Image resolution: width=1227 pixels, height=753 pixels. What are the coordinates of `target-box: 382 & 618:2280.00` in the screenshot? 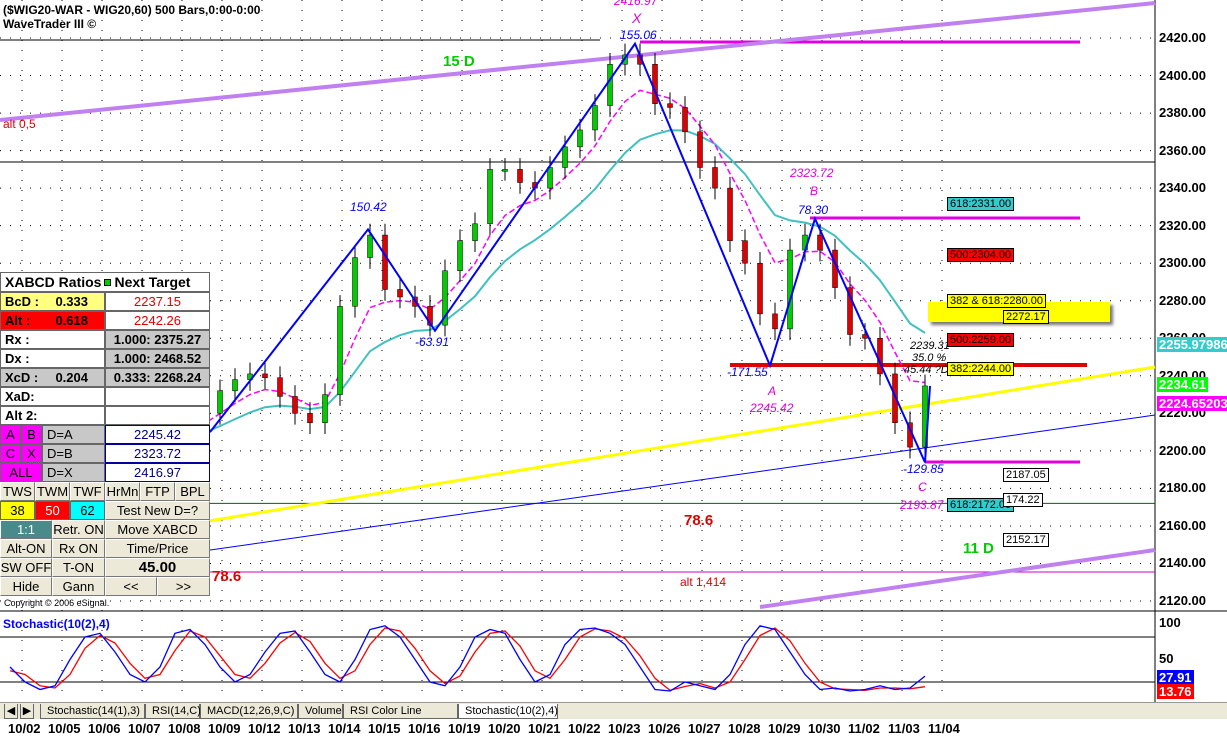 It's located at (996, 301).